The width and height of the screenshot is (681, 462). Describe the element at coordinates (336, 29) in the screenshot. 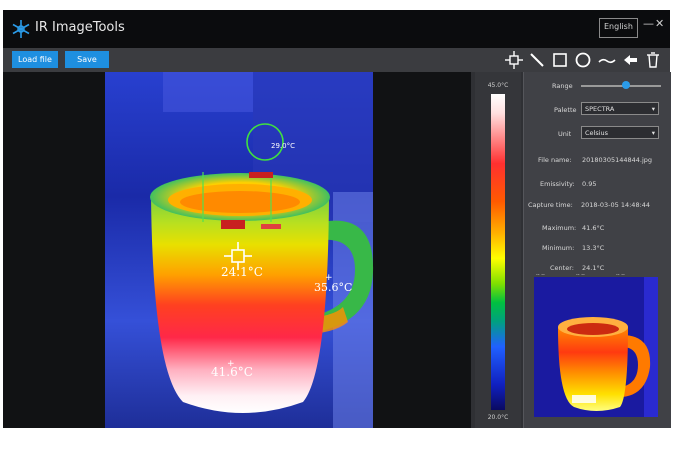

I see `title-bar: IR ImageTools English — ✕` at that location.